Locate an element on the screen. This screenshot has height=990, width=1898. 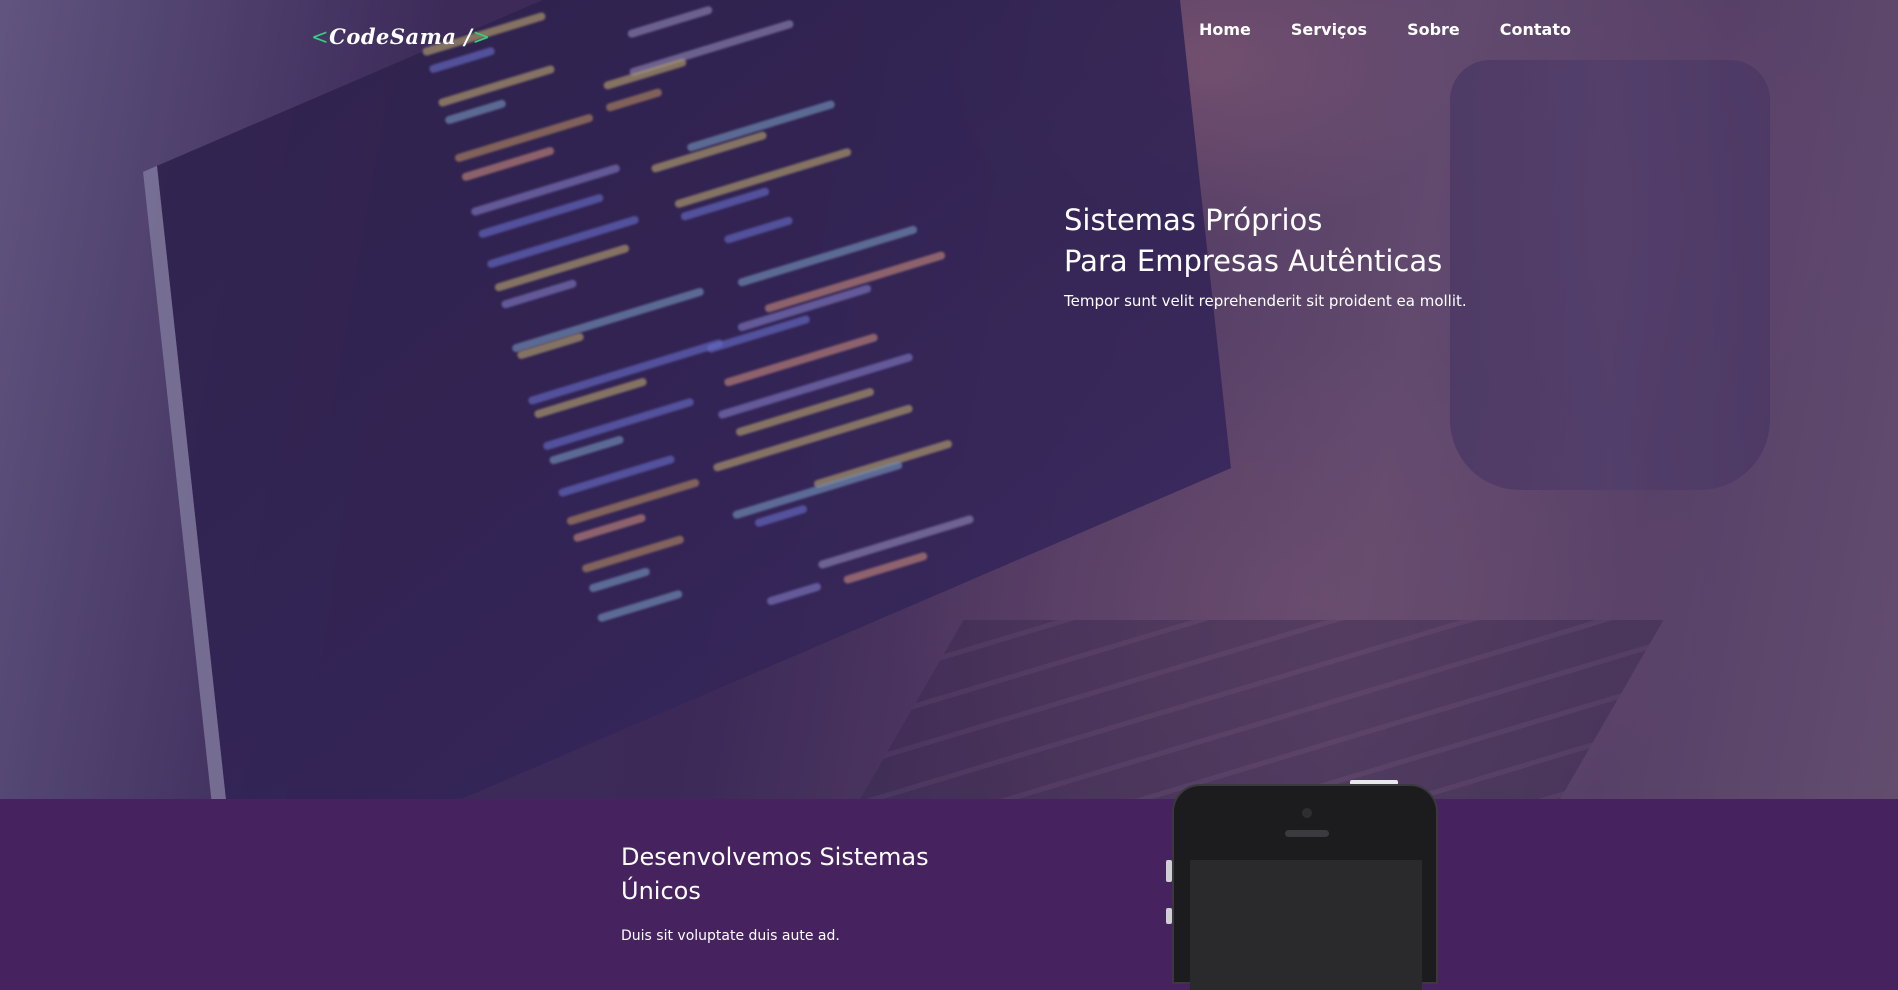
site-logo: <CodeSama /> is located at coordinates (401, 36).